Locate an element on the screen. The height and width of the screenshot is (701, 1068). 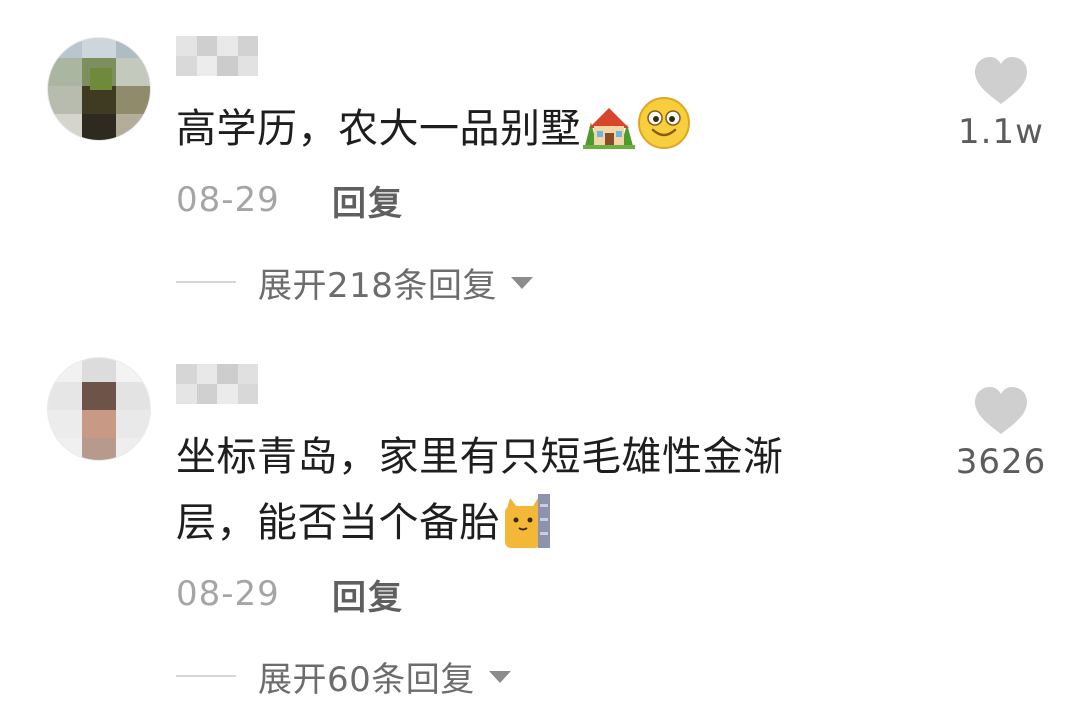
comment-text-line: 层，能否当个备胎 is located at coordinates (338, 523).